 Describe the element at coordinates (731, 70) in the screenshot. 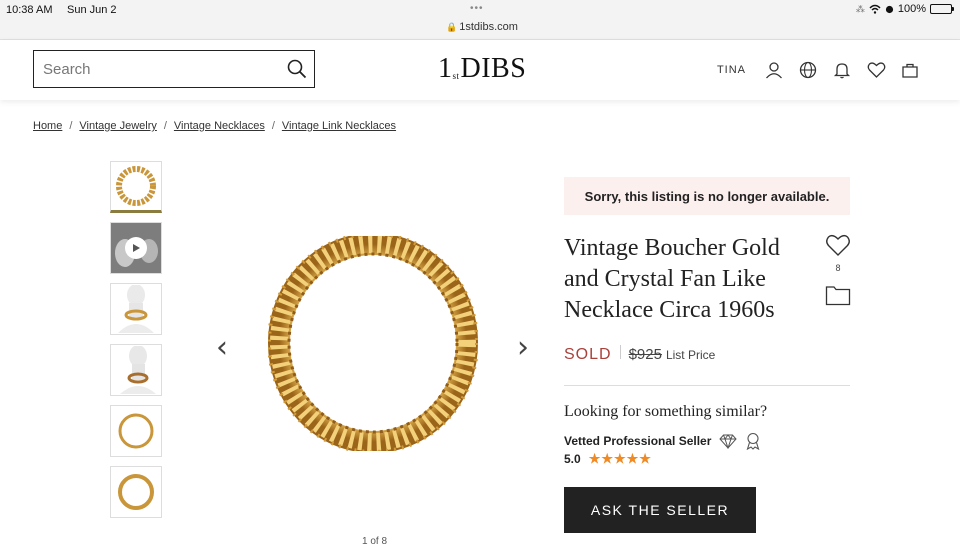

I see `user-name: TINA` at that location.